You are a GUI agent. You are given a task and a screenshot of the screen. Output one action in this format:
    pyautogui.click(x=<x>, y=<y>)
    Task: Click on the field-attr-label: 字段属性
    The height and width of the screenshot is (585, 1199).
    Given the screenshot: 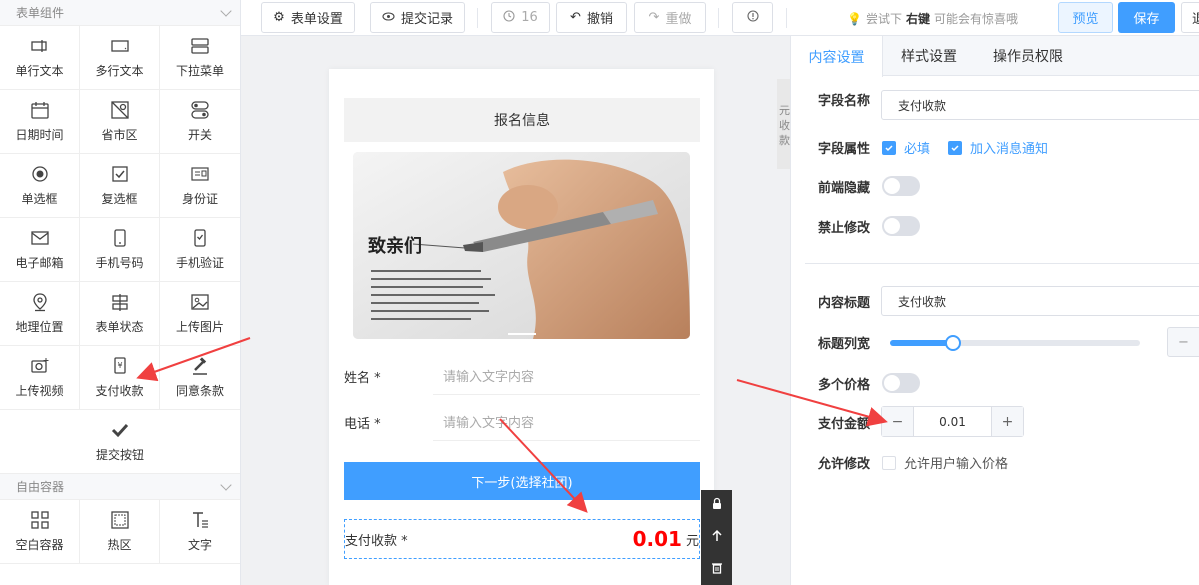 What is the action you would take?
    pyautogui.click(x=844, y=149)
    